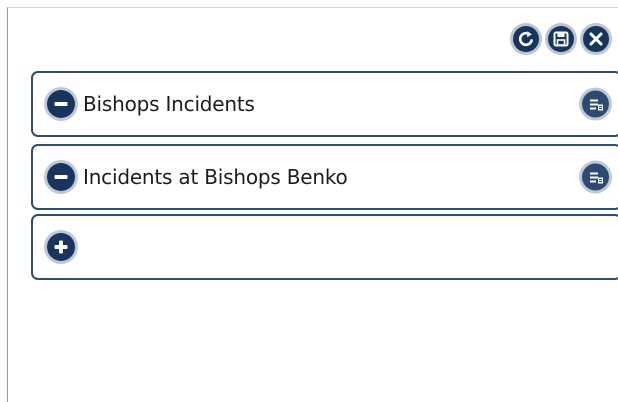  I want to click on refresh-button, so click(526, 39).